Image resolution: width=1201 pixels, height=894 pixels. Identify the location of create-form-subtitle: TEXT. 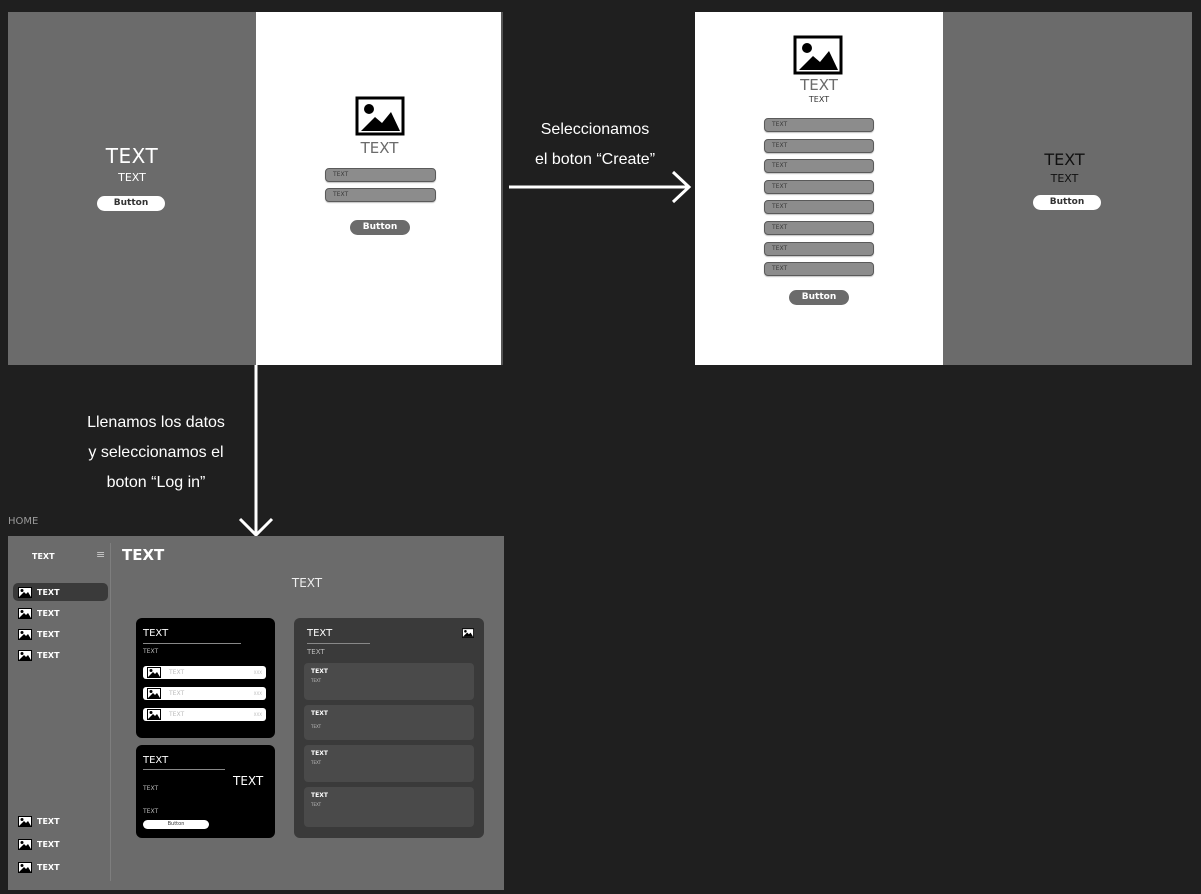
(819, 99).